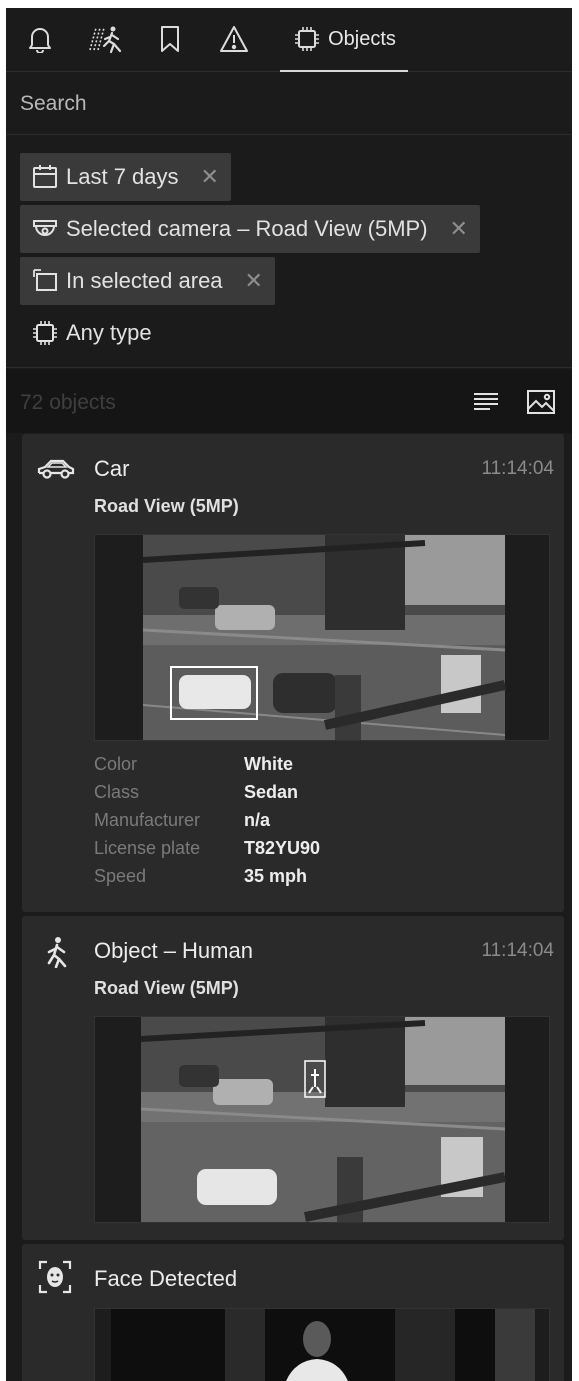 This screenshot has width=579, height=1381. Describe the element at coordinates (56, 469) in the screenshot. I see `car-icon` at that location.